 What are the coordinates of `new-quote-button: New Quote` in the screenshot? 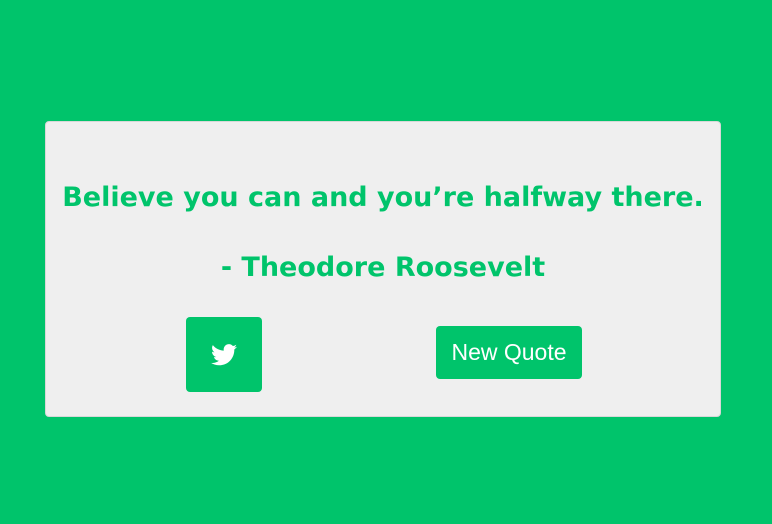 It's located at (509, 352).